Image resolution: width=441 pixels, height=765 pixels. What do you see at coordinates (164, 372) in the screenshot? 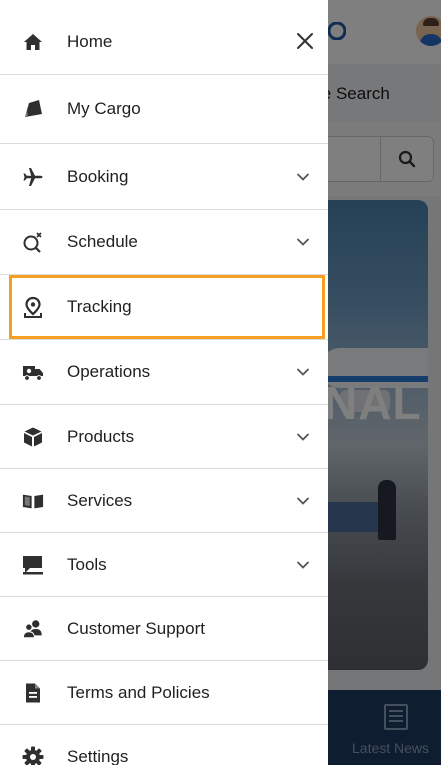
I see `menu-item-operations: Operations` at bounding box center [164, 372].